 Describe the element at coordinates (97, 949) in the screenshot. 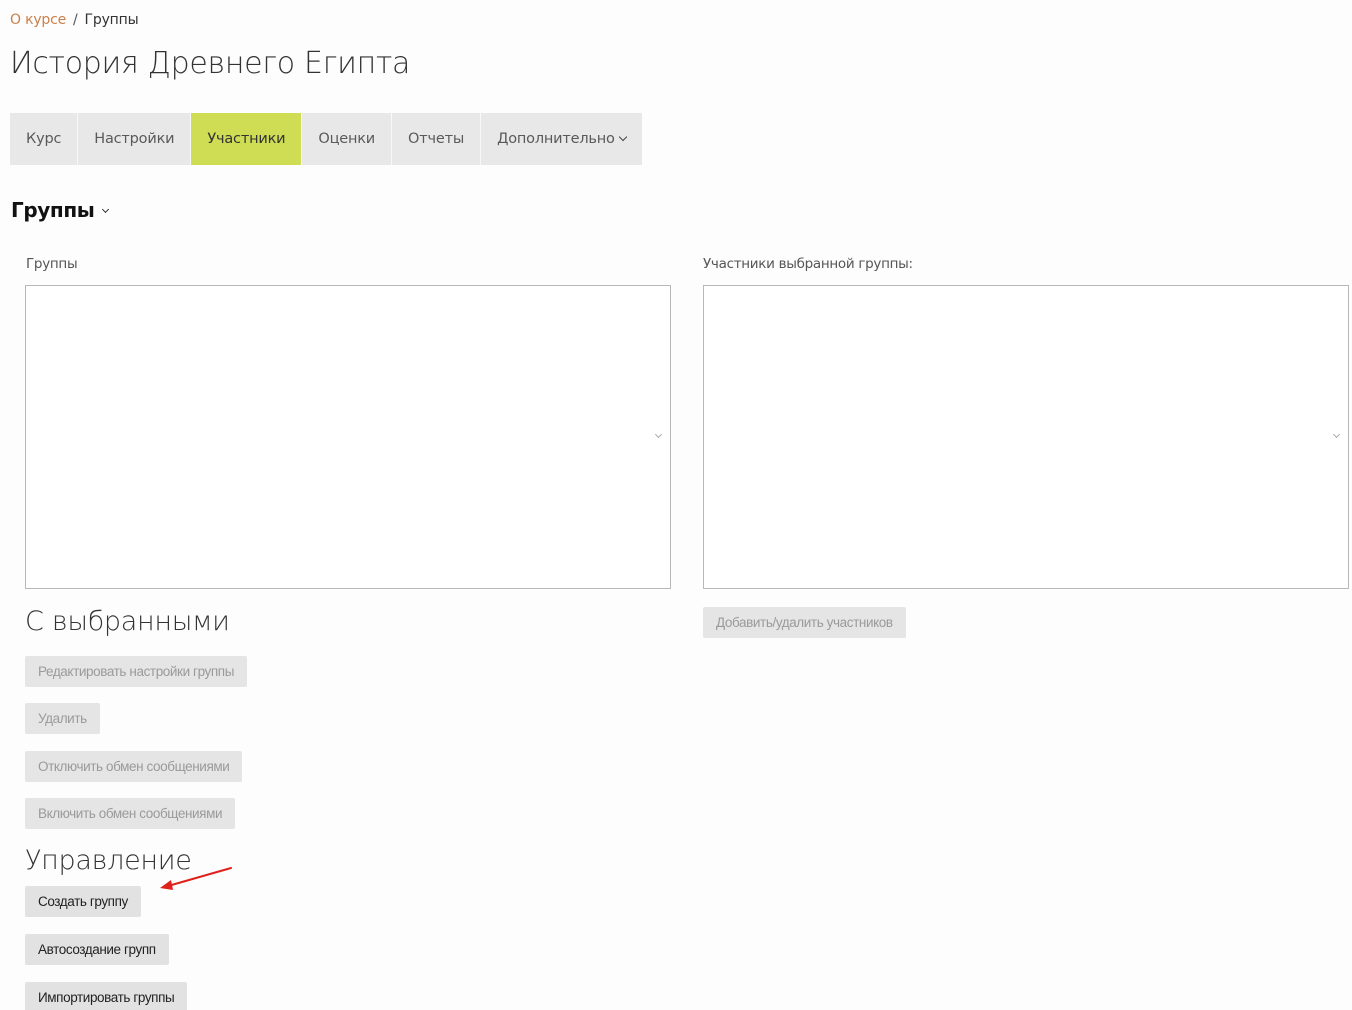

I see `auto-create-groups-button: Автосоздание групп` at that location.